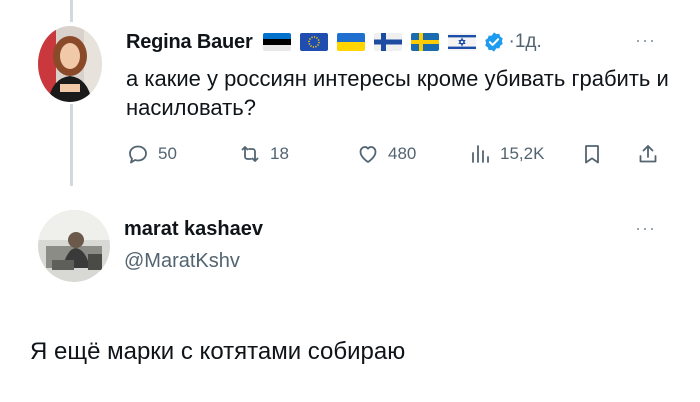  What do you see at coordinates (461, 42) in the screenshot?
I see `flag-israel-icon` at bounding box center [461, 42].